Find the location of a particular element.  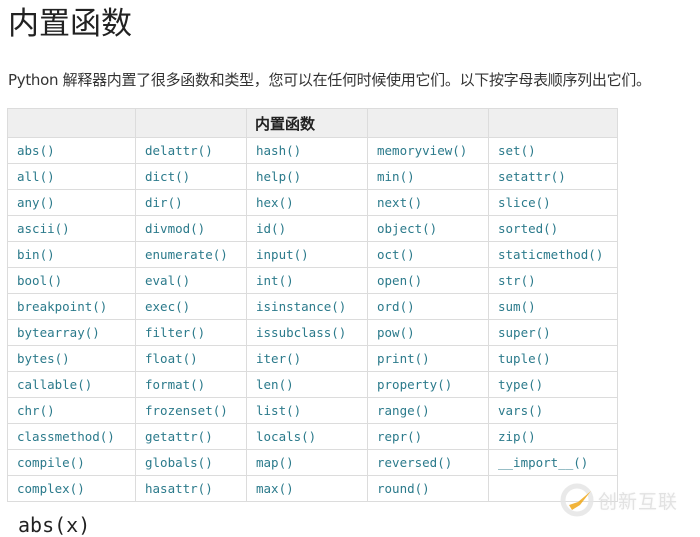

function-link: input() is located at coordinates (282, 254).